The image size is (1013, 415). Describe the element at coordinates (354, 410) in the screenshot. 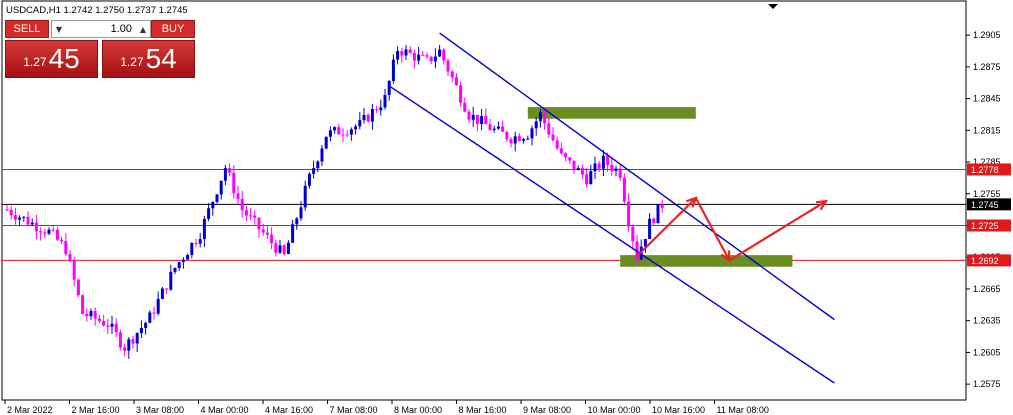

I see `x-tick-label: 7 Mar 08:00` at that location.